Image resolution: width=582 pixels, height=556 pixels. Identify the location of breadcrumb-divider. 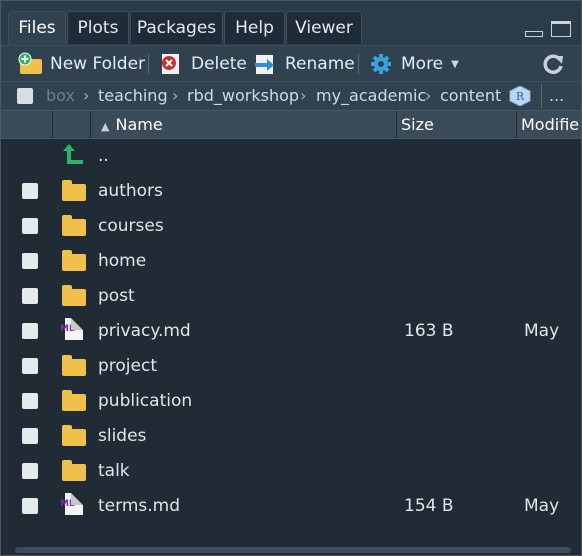
(541, 96).